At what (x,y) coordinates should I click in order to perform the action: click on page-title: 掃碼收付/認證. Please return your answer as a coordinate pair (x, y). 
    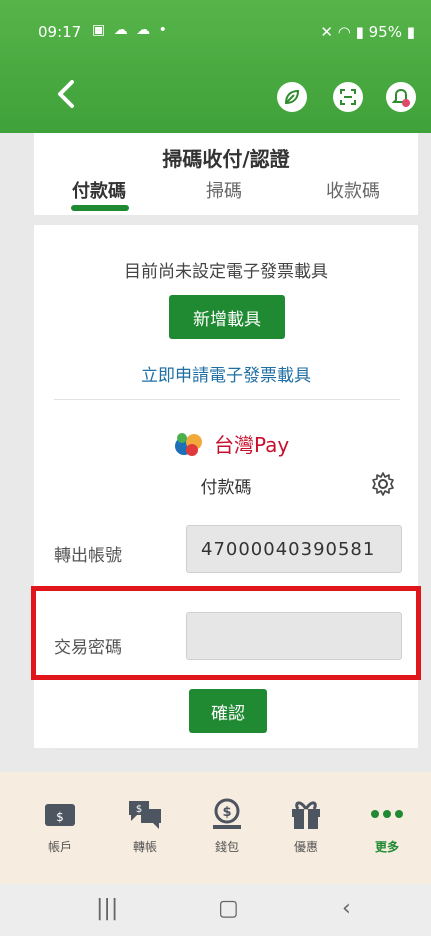
    Looking at the image, I should click on (226, 159).